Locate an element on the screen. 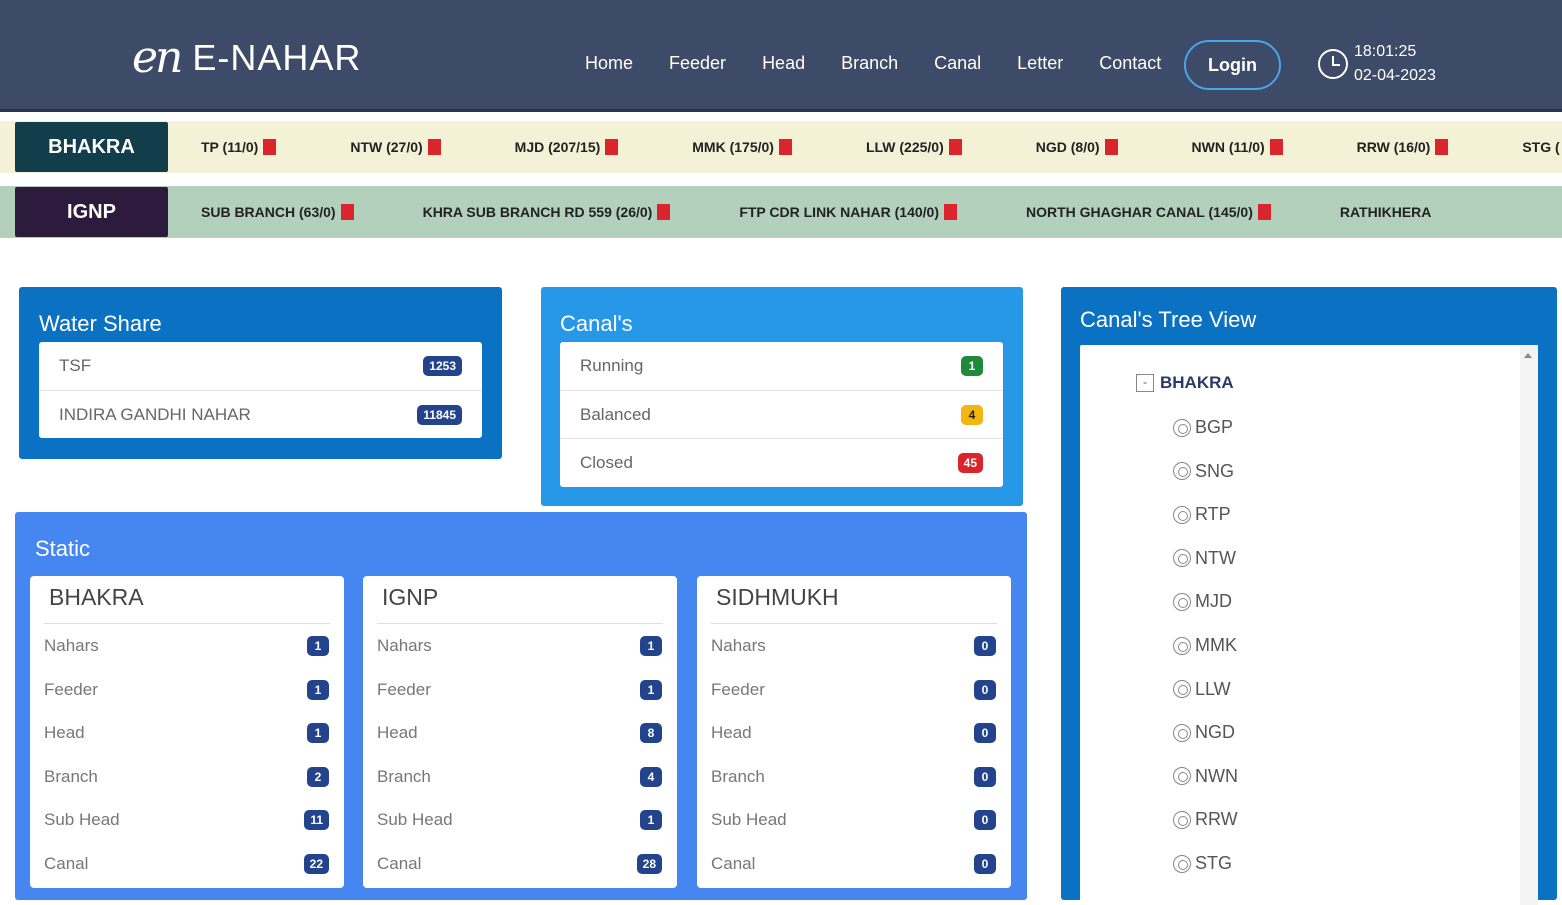  static-card-row: Head 1 is located at coordinates (186, 733).